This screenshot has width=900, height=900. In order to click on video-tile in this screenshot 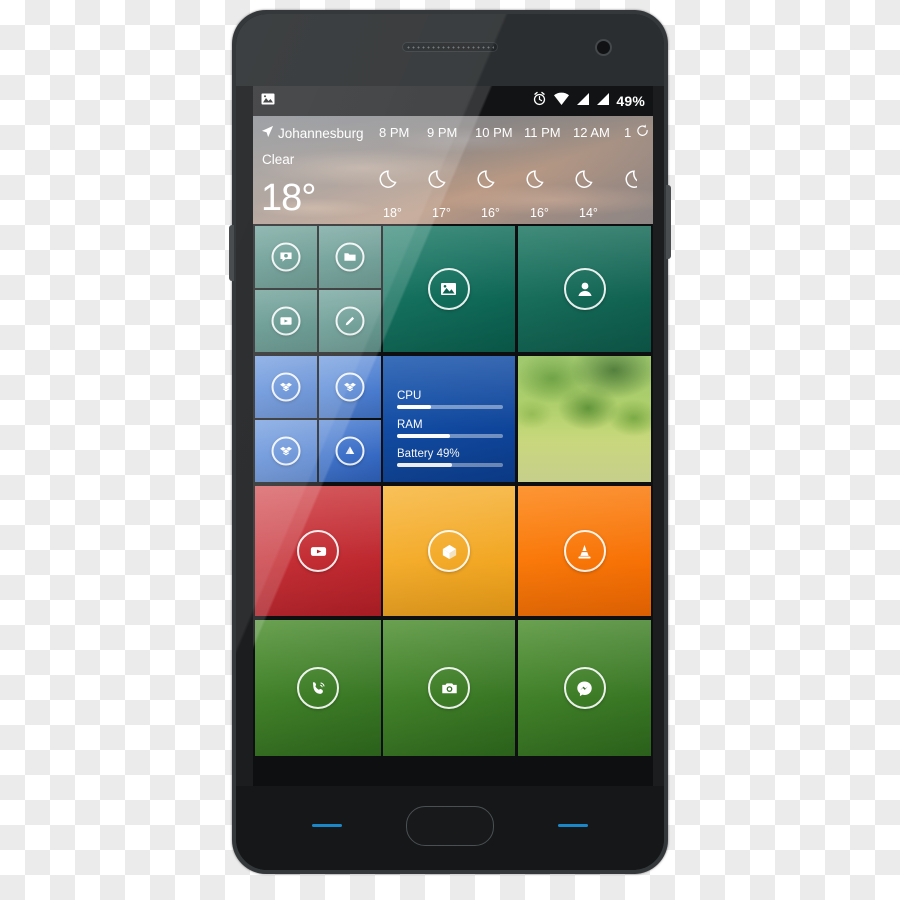, I will do `click(286, 321)`.